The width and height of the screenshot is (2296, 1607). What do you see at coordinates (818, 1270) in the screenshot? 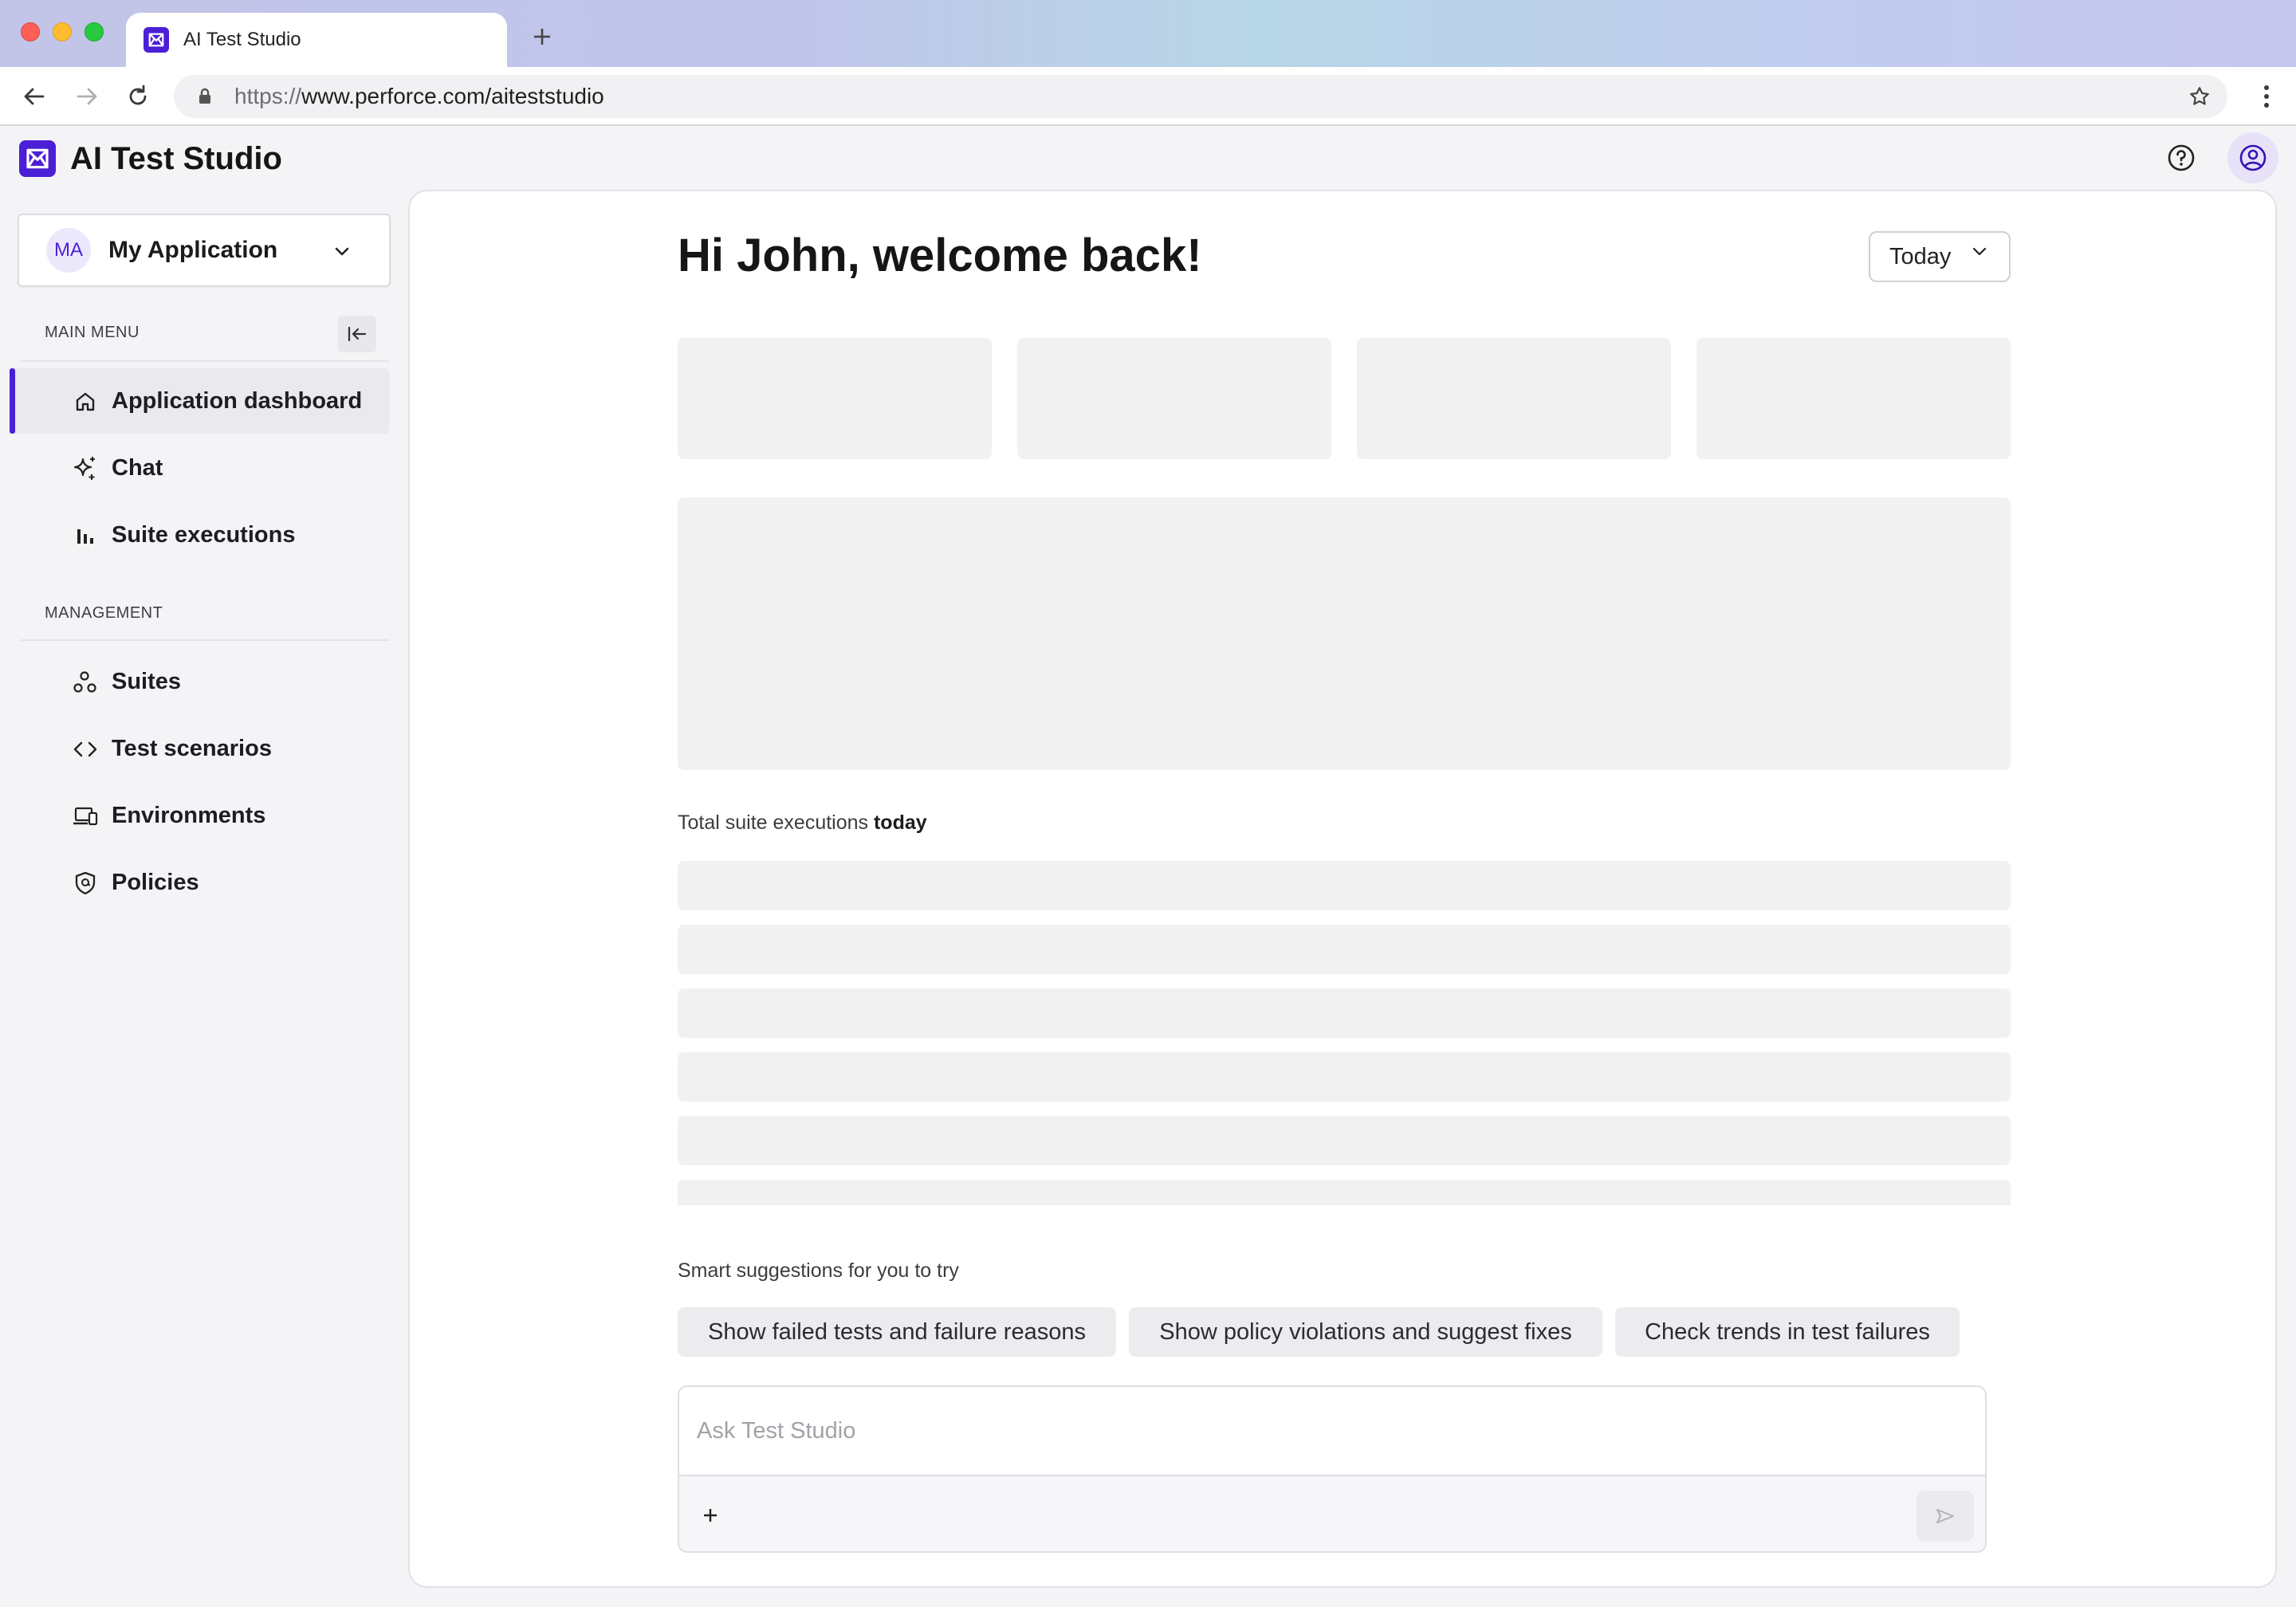
I see `suggestions-caption: Smart suggestions for you to try` at bounding box center [818, 1270].